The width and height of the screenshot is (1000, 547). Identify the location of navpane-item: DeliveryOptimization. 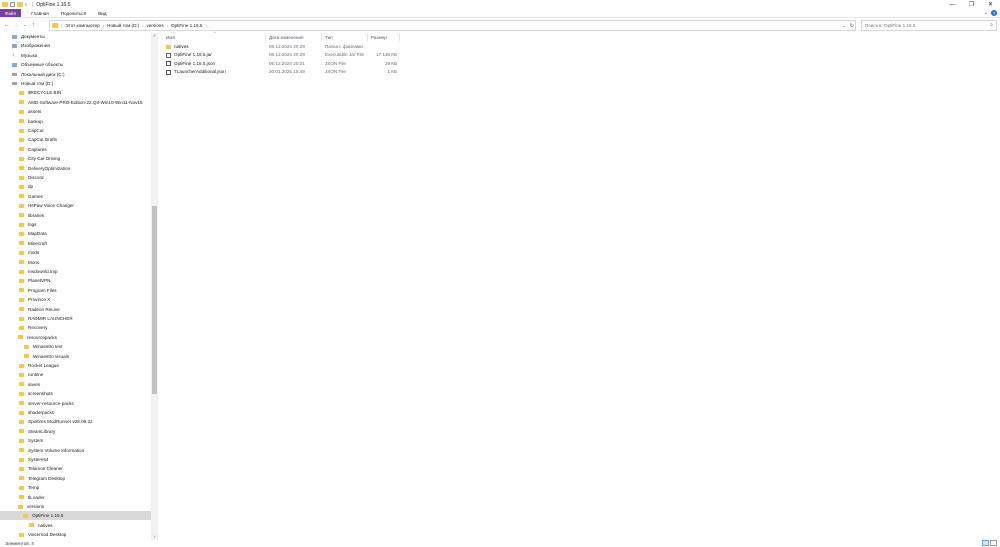
(75, 168).